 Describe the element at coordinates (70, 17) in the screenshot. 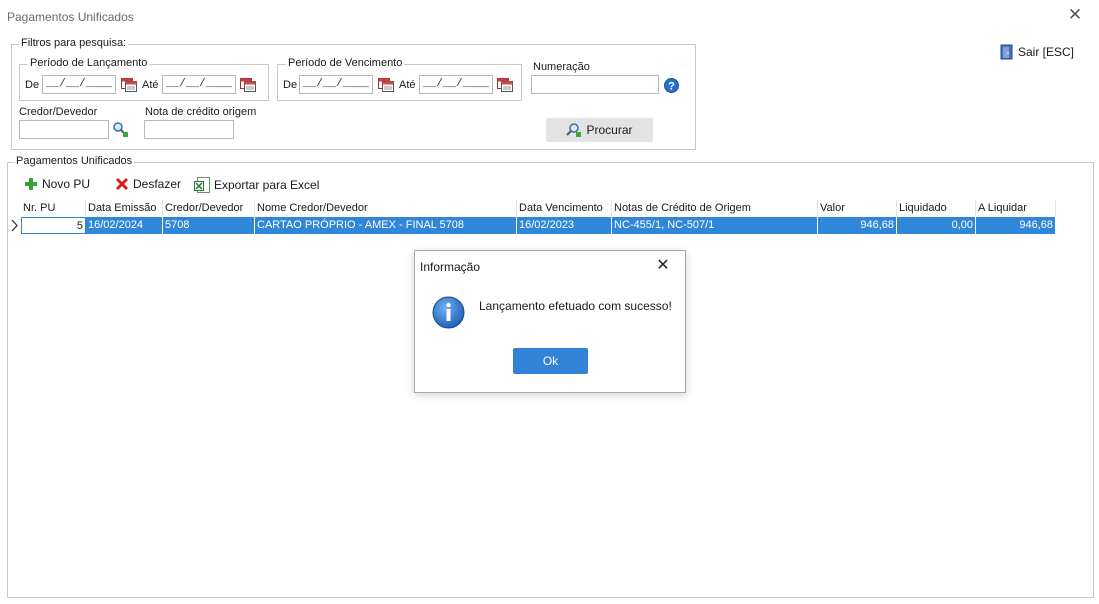

I see `window-title: Pagamentos Unificados` at that location.